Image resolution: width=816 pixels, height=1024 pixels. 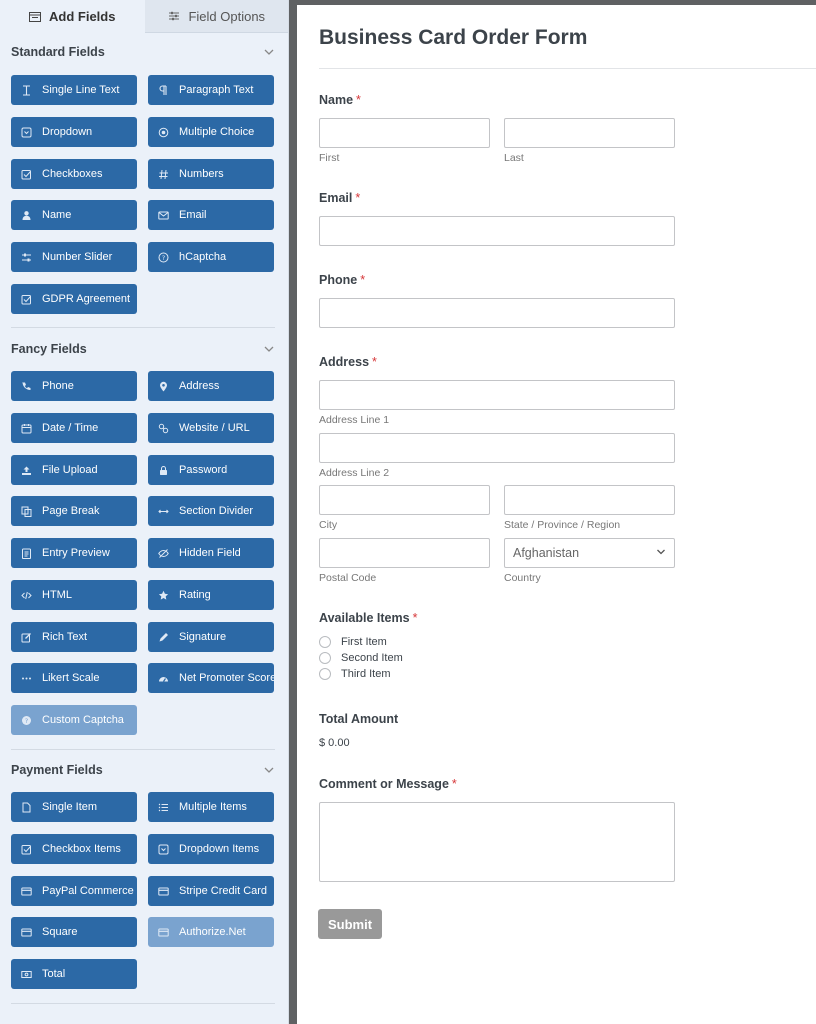 What do you see at coordinates (57, 770) in the screenshot?
I see `section-title: Payment Fields` at bounding box center [57, 770].